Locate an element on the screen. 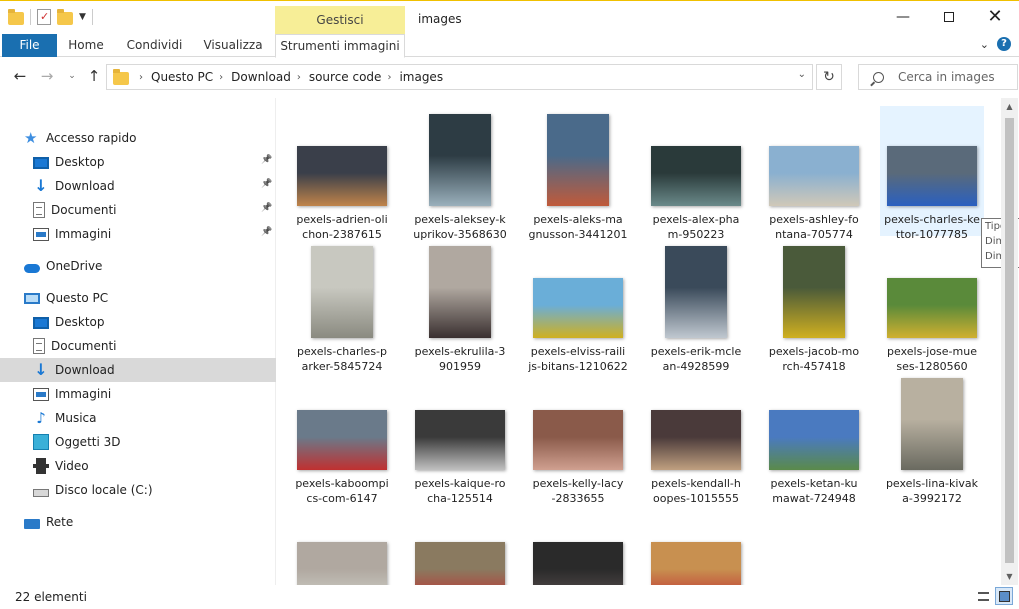 This screenshot has height=609, width=1019. up-button: ↑ is located at coordinates (94, 76).